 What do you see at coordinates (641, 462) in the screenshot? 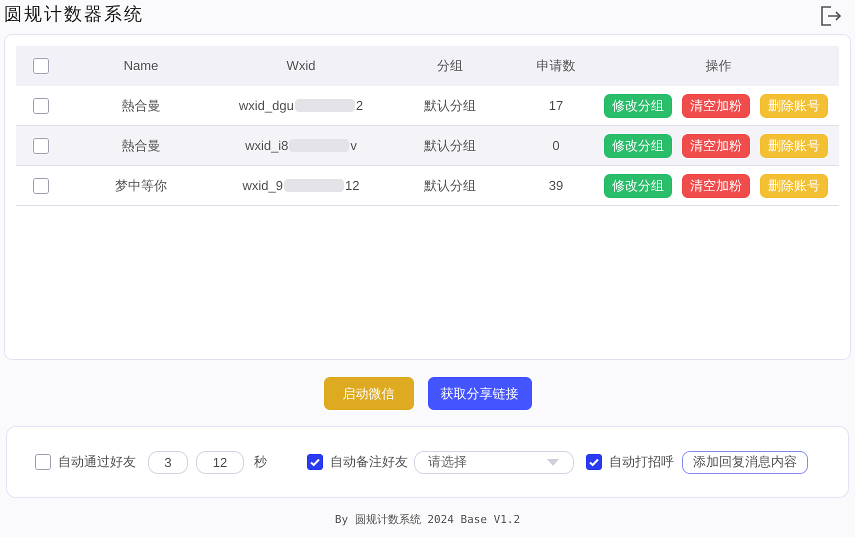
I see `option-label: 自动打招呼` at bounding box center [641, 462].